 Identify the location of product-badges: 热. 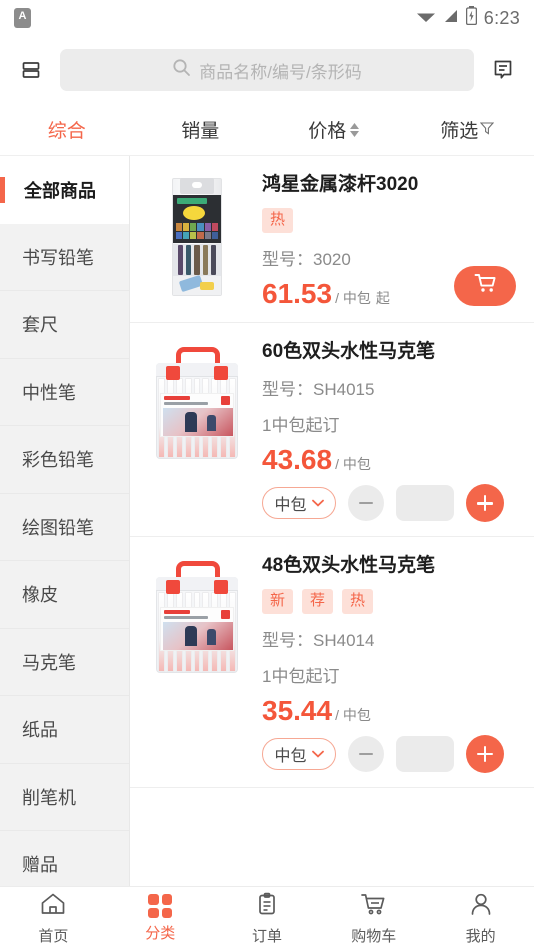
(389, 220).